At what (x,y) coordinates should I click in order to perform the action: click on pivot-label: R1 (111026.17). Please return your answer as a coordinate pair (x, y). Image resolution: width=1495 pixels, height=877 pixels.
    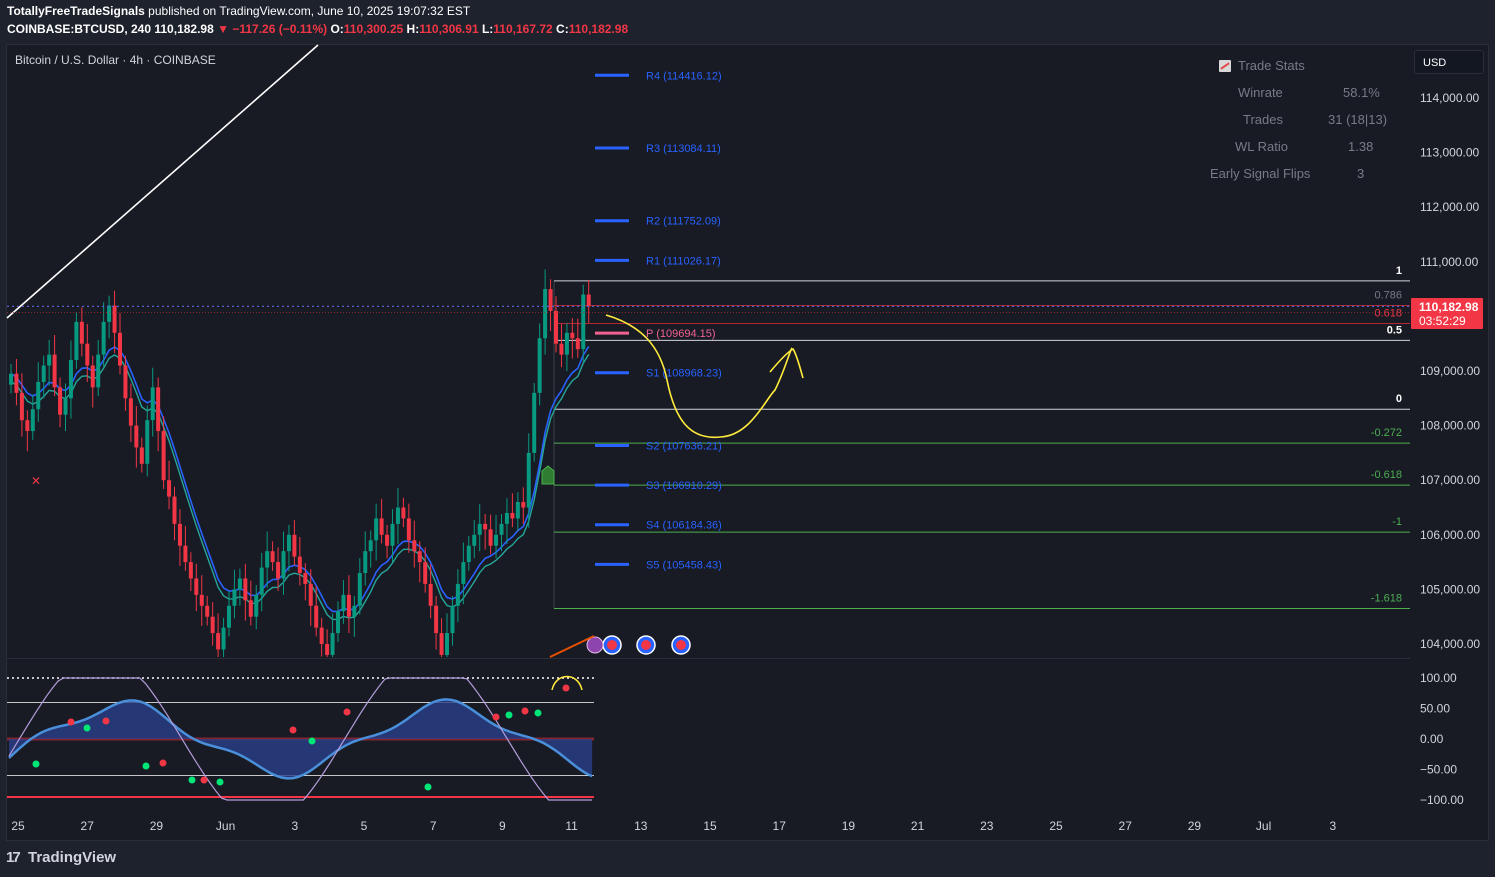
    Looking at the image, I should click on (683, 261).